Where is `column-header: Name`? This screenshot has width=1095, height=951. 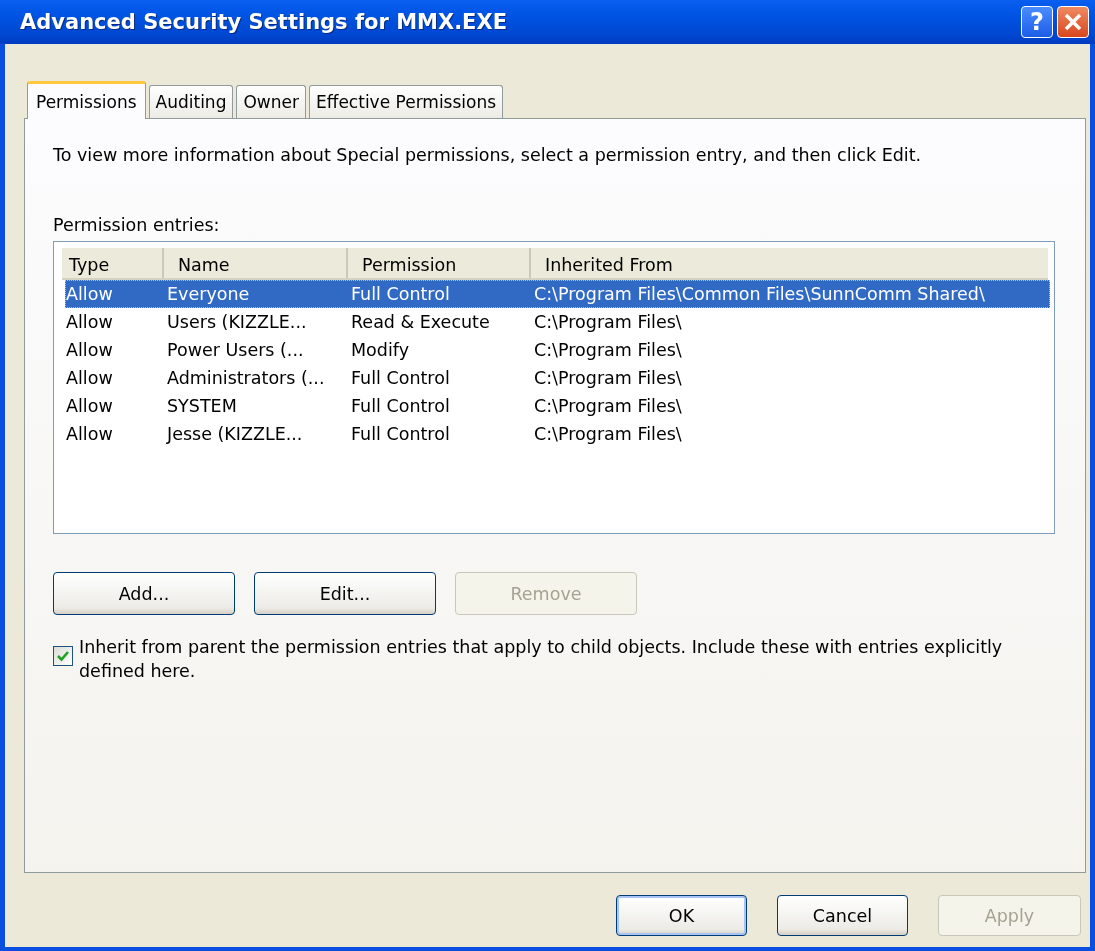 column-header: Name is located at coordinates (254, 263).